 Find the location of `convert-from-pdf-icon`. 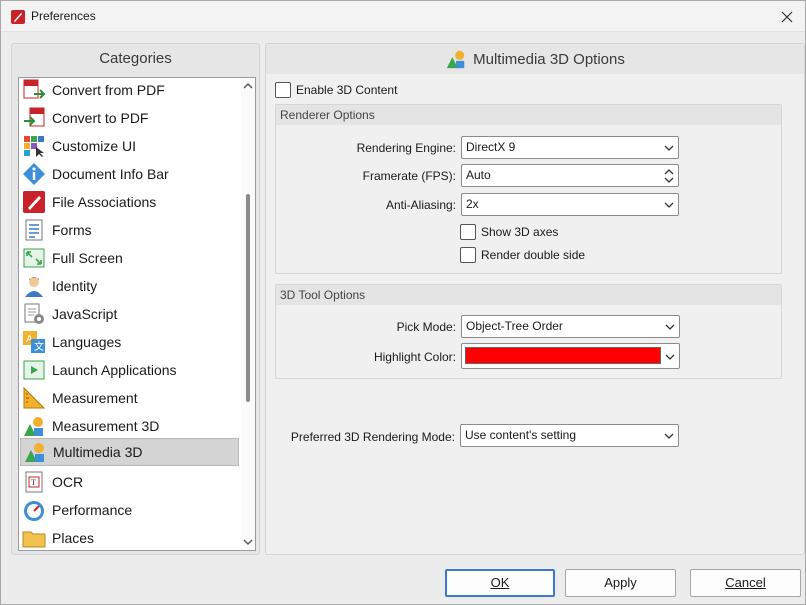

convert-from-pdf-icon is located at coordinates (34, 89).